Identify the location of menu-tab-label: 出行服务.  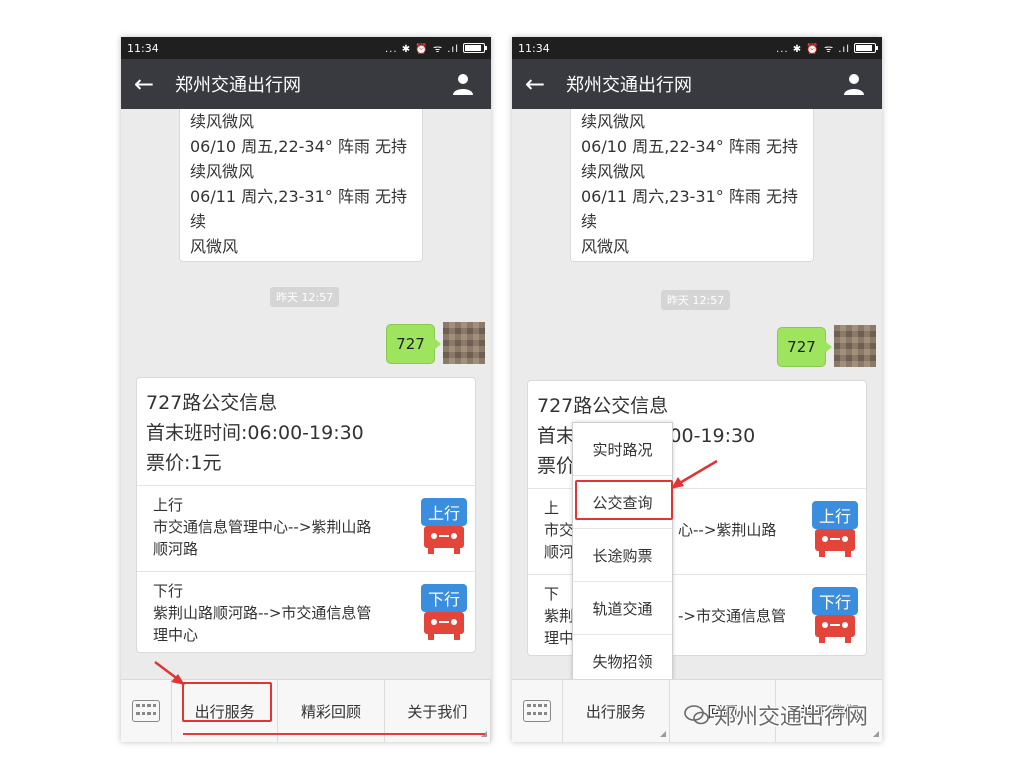
(615, 711).